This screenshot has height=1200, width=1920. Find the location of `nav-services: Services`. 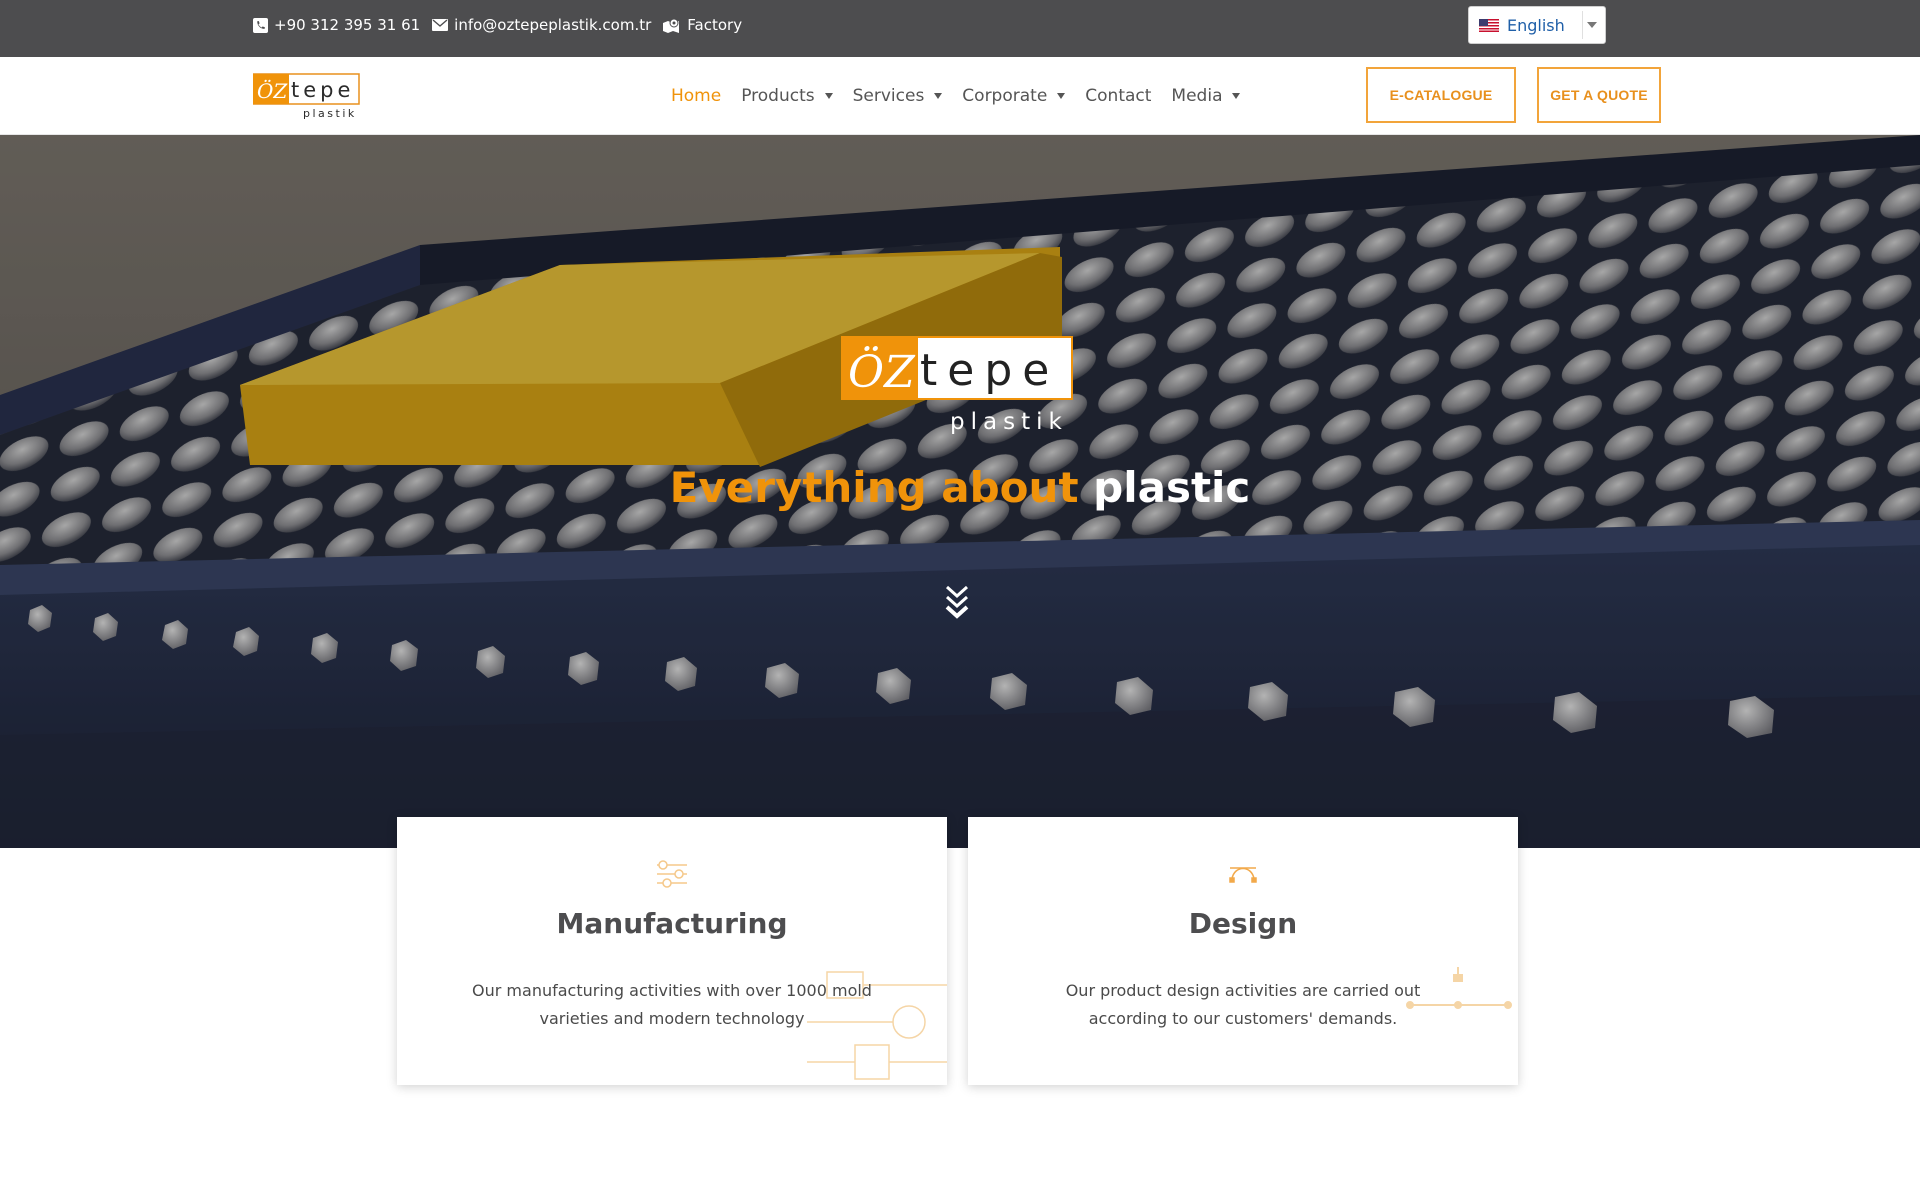

nav-services: Services is located at coordinates (898, 96).